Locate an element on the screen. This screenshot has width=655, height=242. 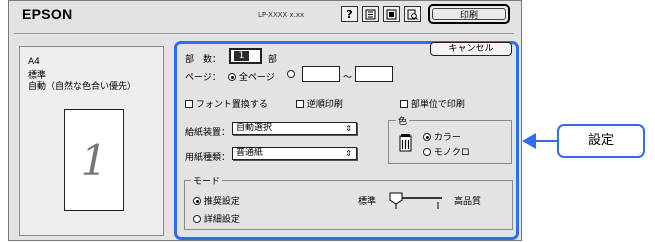
font-replace-checkbox: フォント置換する is located at coordinates (226, 103).